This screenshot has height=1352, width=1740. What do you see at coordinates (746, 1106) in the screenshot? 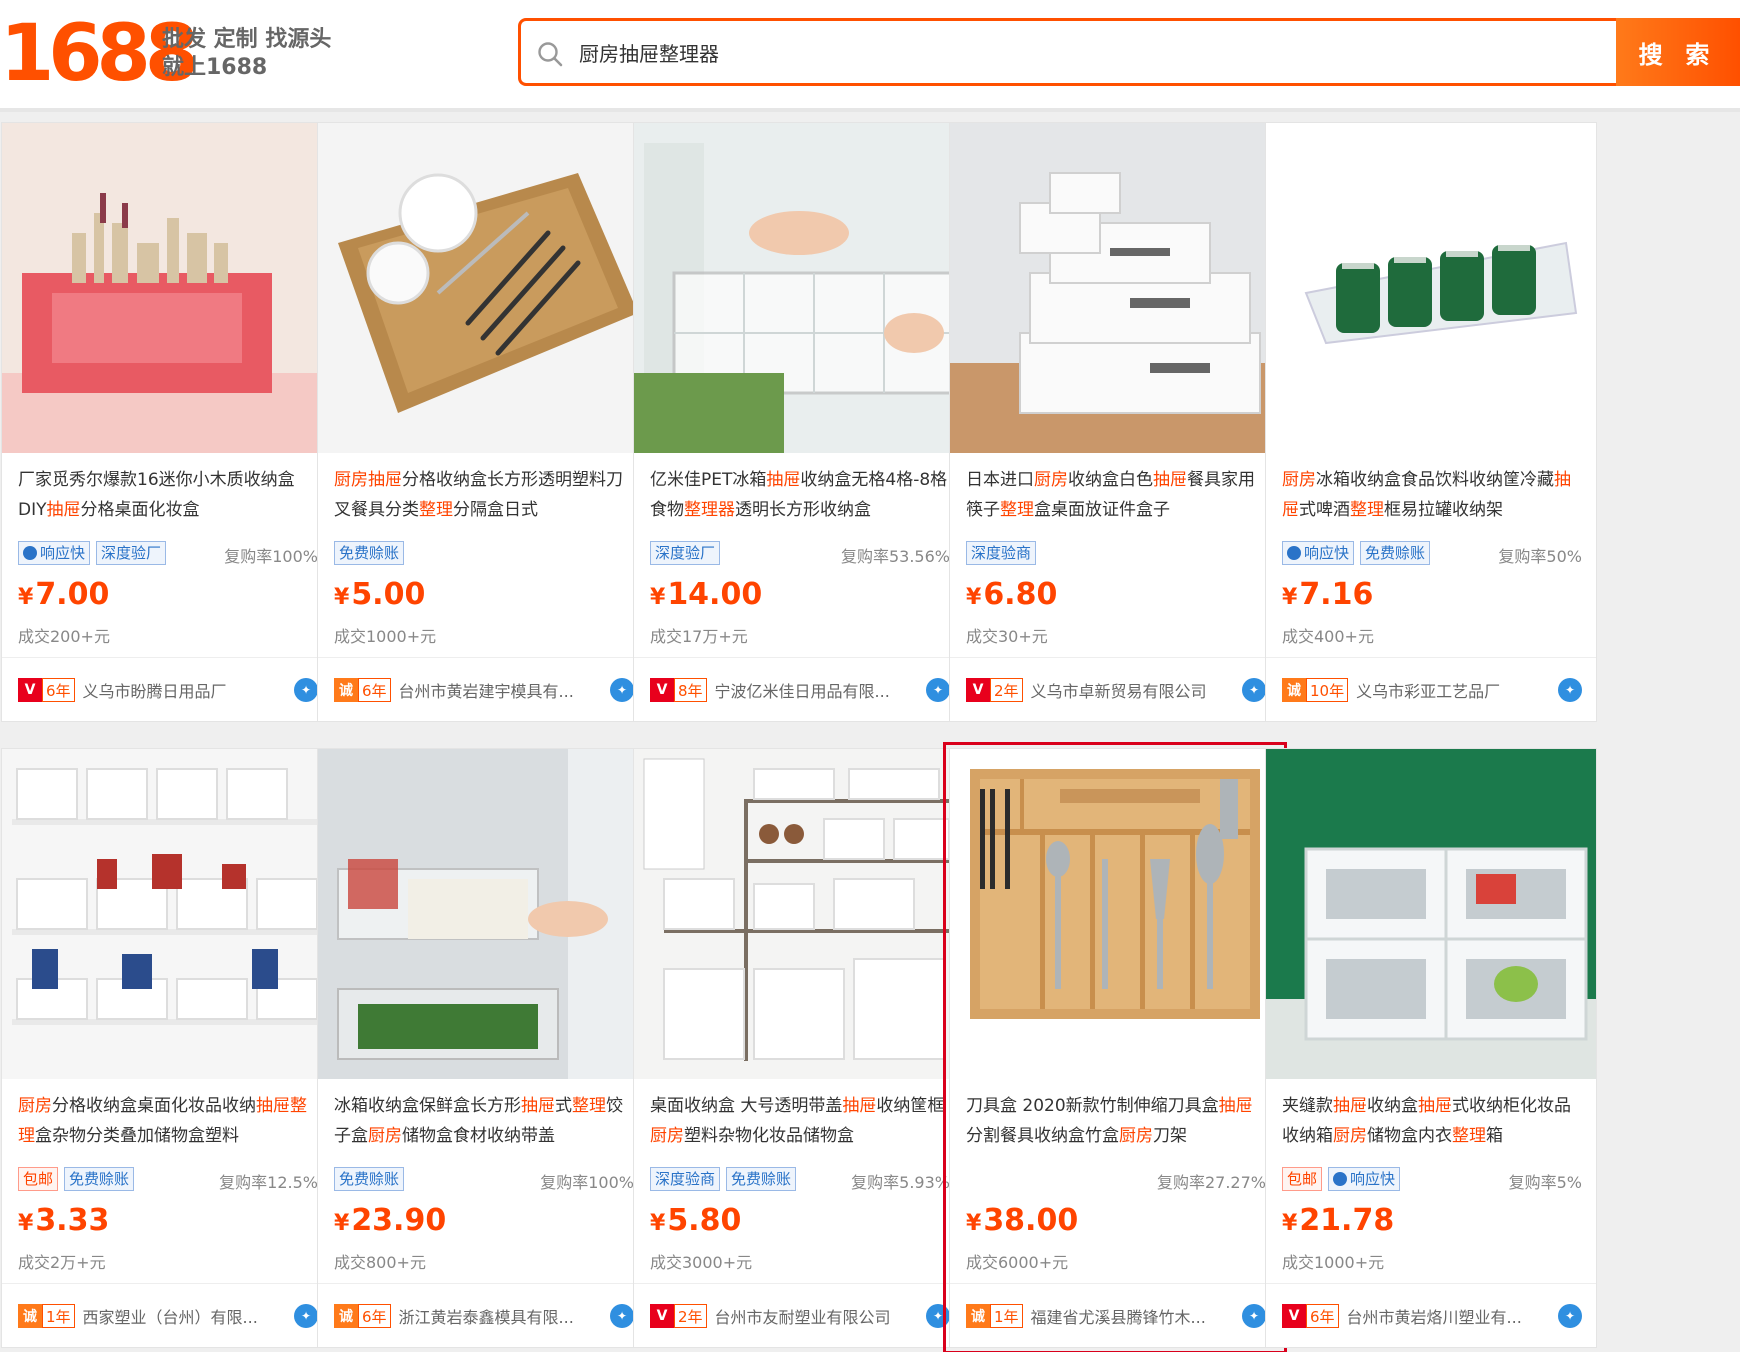
I see `title-text: 桌面收纳盒 大号透明带盖` at bounding box center [746, 1106].